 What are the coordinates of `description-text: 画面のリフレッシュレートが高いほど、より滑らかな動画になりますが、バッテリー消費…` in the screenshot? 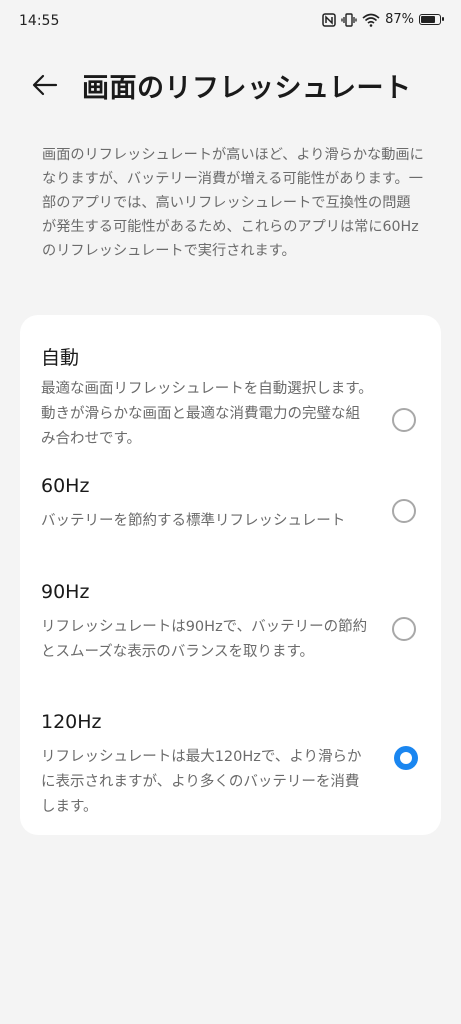 It's located at (233, 203).